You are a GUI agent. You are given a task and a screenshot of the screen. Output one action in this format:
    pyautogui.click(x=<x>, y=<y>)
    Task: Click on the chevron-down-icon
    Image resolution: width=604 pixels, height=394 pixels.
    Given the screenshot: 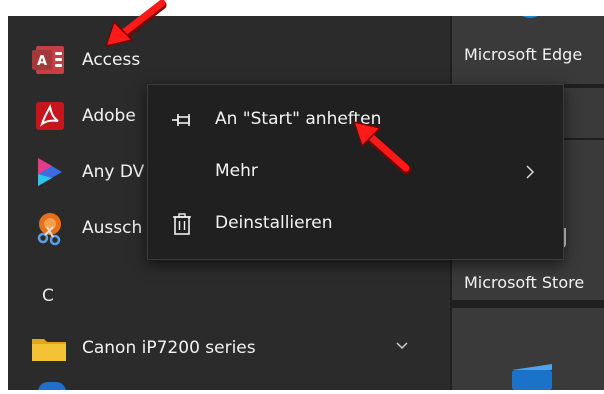 What is the action you would take?
    pyautogui.click(x=402, y=346)
    